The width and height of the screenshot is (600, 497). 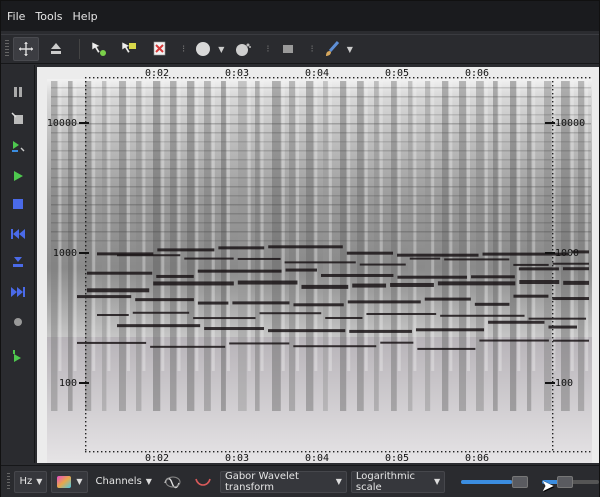 What do you see at coordinates (99, 49) in the screenshot?
I see `select-green-icon` at bounding box center [99, 49].